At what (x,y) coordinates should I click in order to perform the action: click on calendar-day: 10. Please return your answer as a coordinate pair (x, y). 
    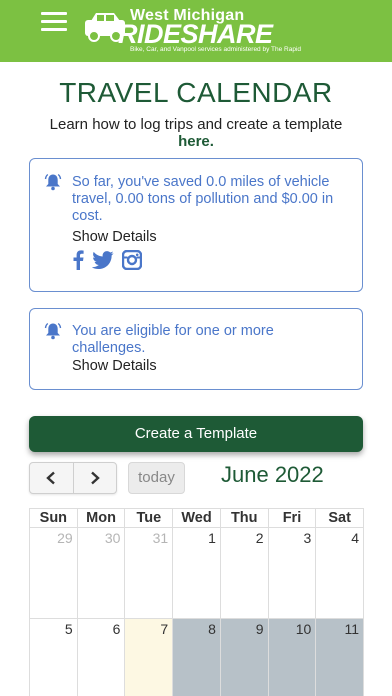
    Looking at the image, I should click on (292, 657).